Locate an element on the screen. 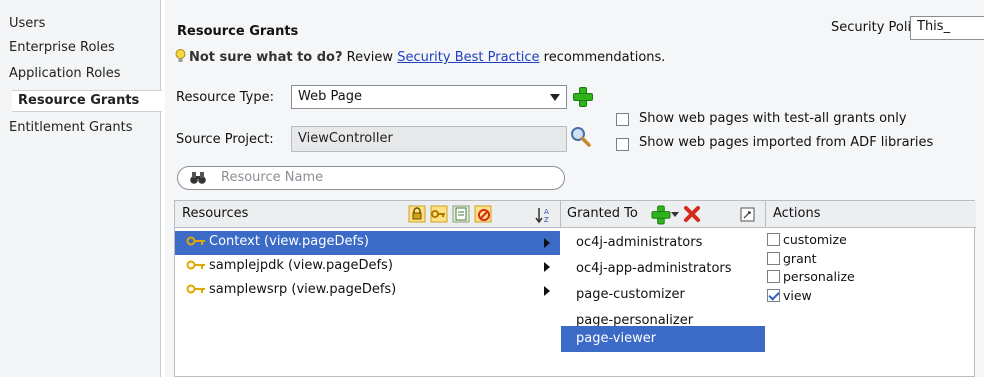 The width and height of the screenshot is (984, 377). lock-icon is located at coordinates (417, 214).